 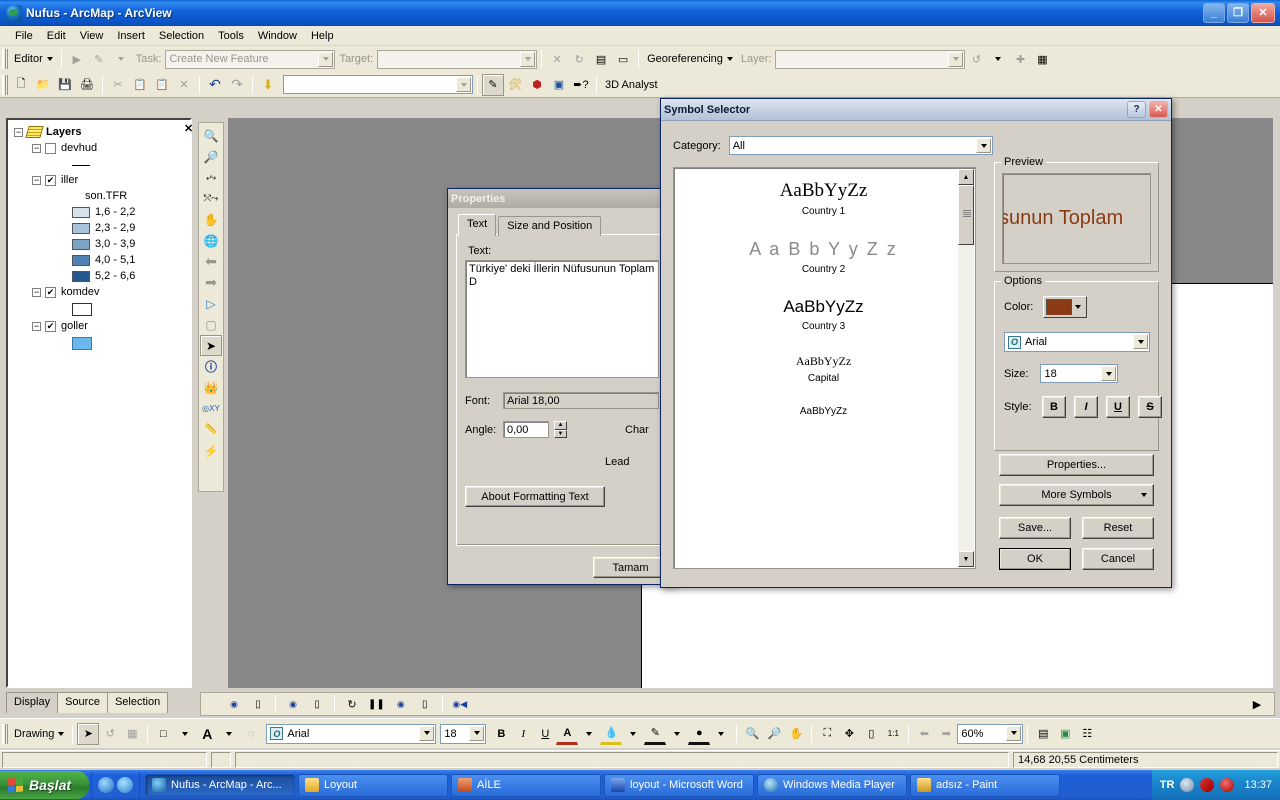 What do you see at coordinates (99, 260) in the screenshot?
I see `toc-class-break: 4,0 - 5,1` at bounding box center [99, 260].